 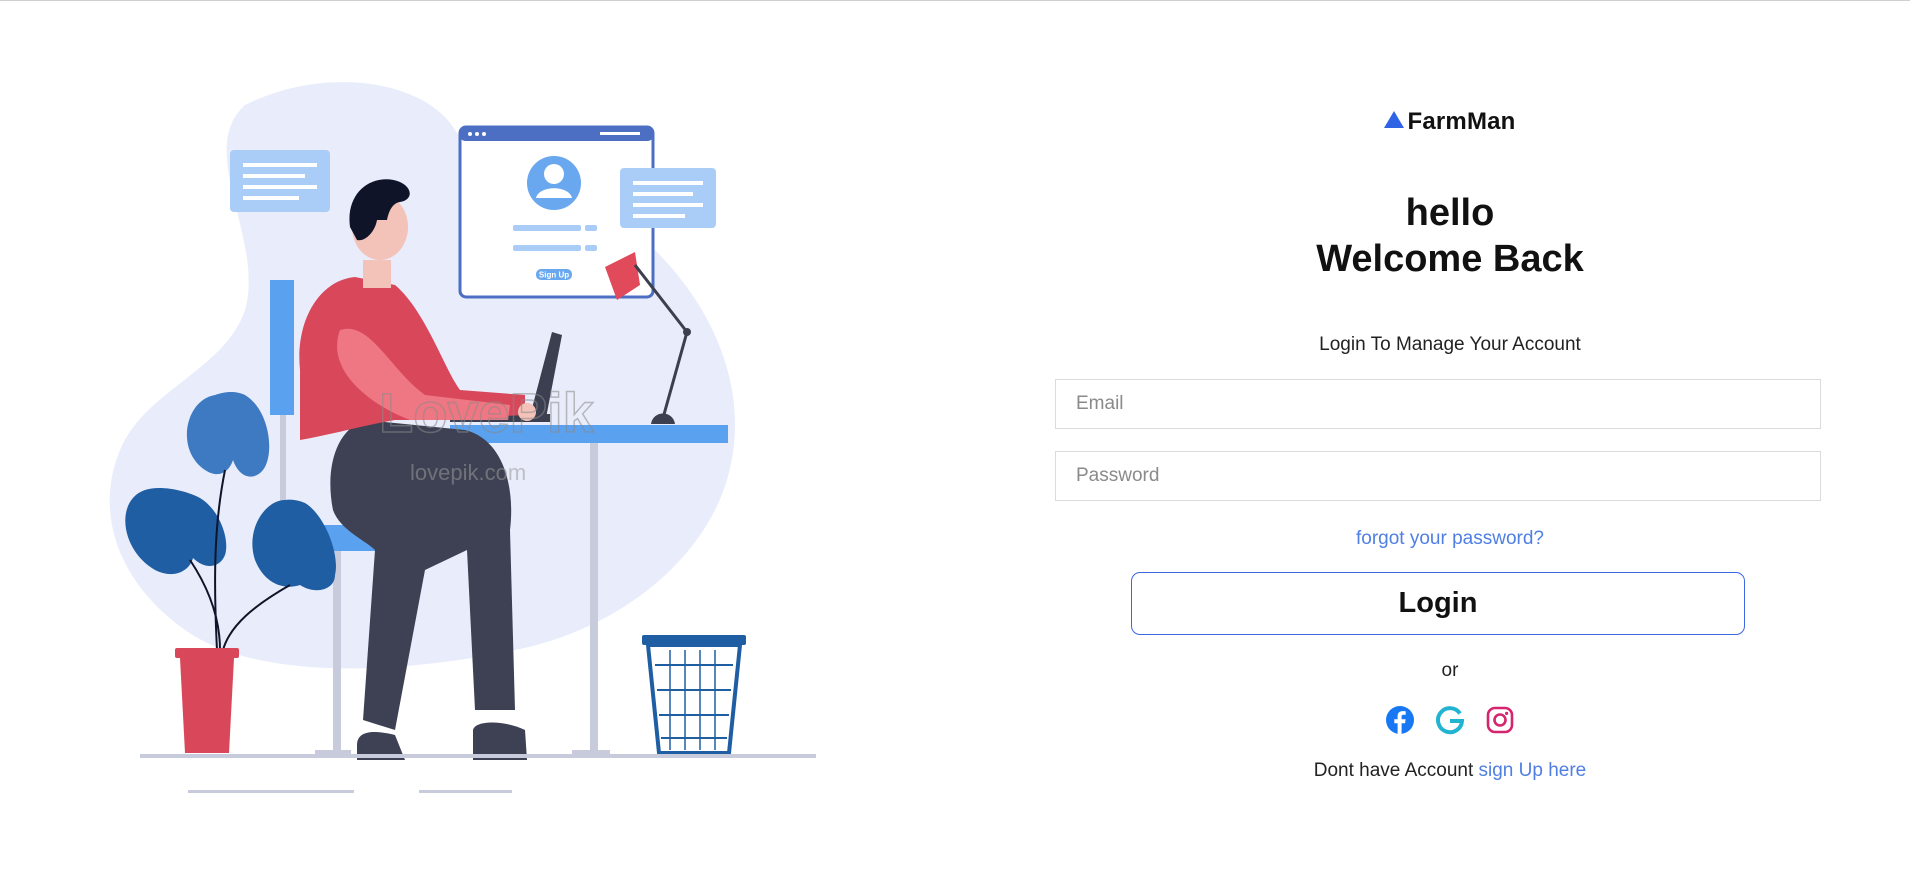 What do you see at coordinates (280, 181) in the screenshot?
I see `message-card-left` at bounding box center [280, 181].